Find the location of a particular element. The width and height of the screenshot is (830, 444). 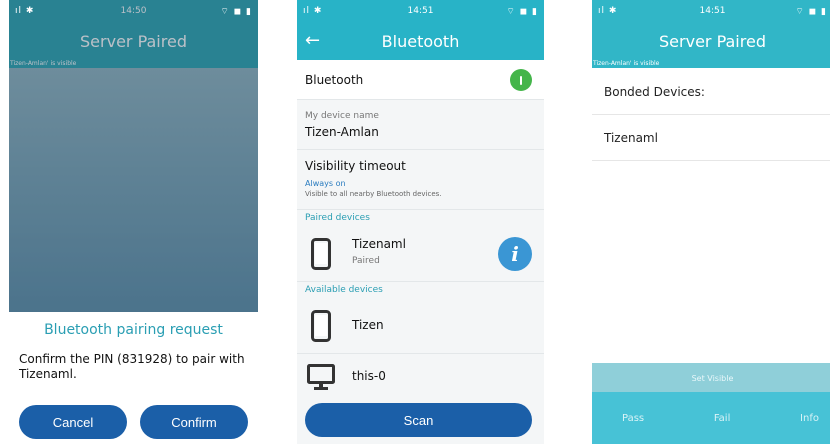

set-visible-button: Set Visible is located at coordinates (711, 378).